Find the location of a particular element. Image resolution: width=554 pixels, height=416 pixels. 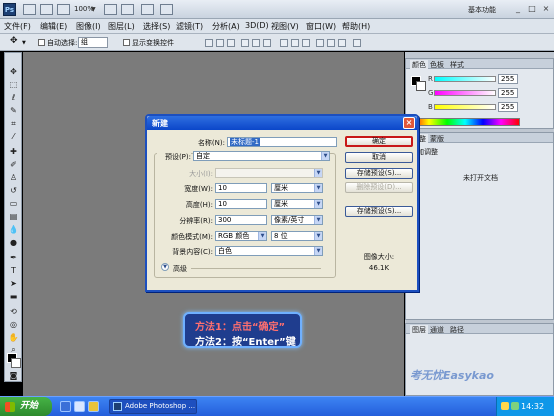

r-slider is located at coordinates (465, 79).